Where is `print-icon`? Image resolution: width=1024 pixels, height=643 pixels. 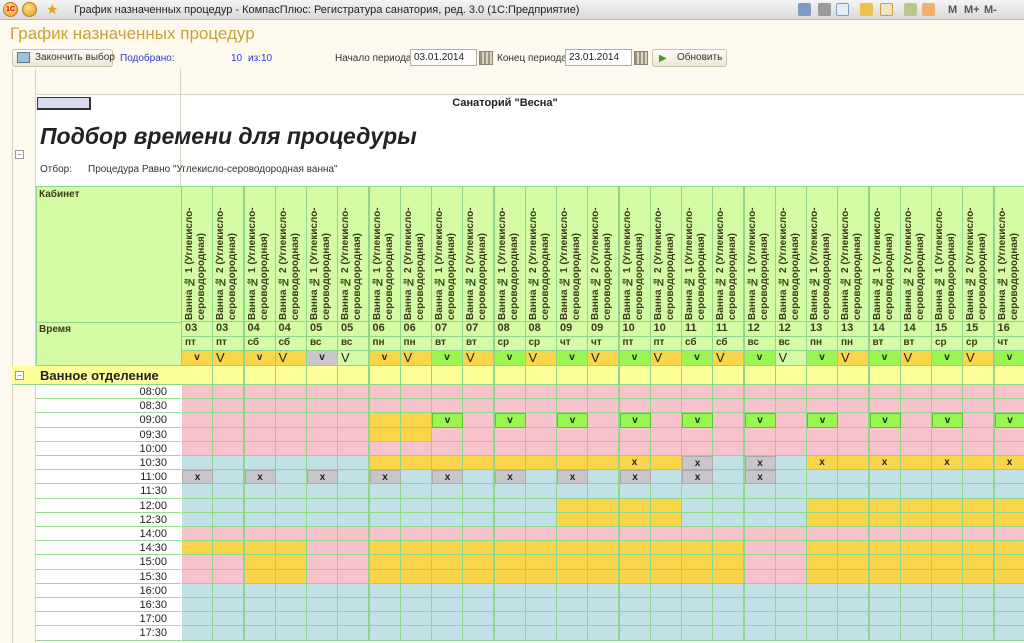 print-icon is located at coordinates (824, 9).